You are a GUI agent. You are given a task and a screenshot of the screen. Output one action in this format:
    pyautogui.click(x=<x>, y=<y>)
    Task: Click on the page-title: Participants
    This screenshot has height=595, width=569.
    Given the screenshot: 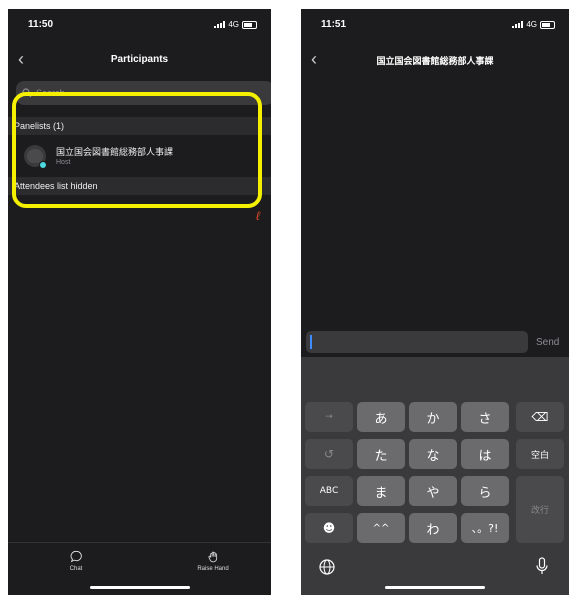 What is the action you would take?
    pyautogui.click(x=139, y=59)
    